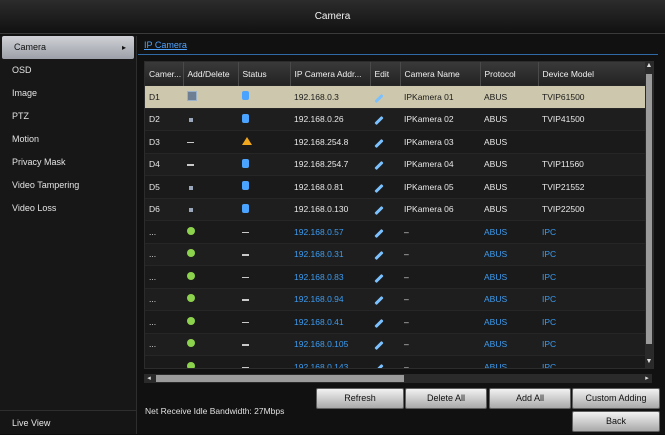 This screenshot has width=665, height=435. What do you see at coordinates (446, 398) in the screenshot?
I see `delete-all-button: Delete All` at bounding box center [446, 398].